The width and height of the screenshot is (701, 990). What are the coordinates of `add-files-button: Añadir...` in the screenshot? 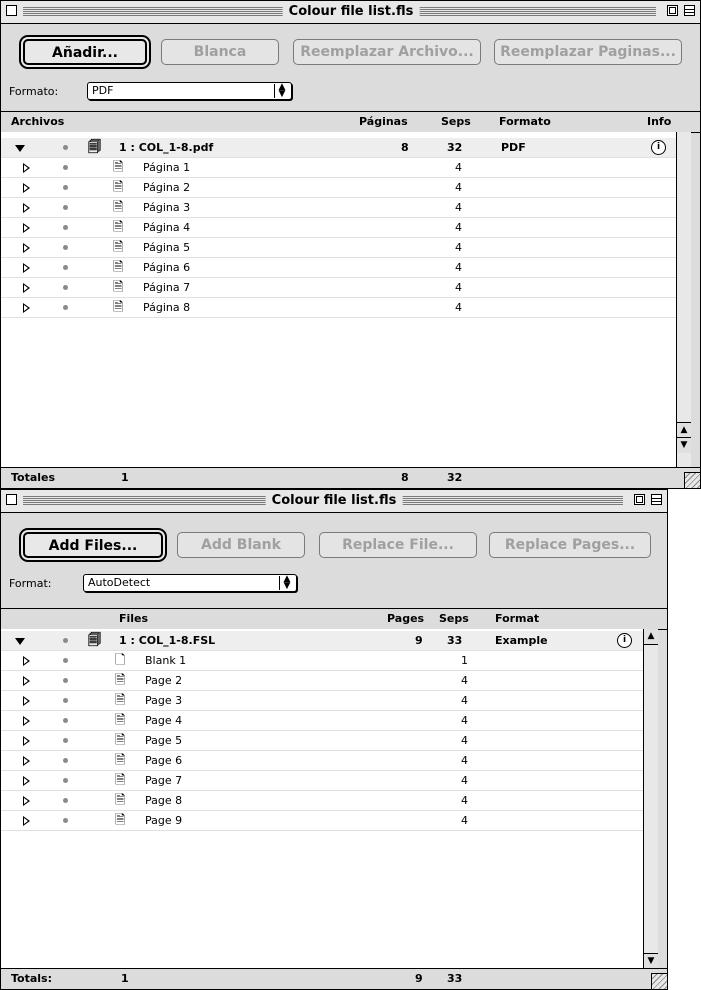 It's located at (85, 52).